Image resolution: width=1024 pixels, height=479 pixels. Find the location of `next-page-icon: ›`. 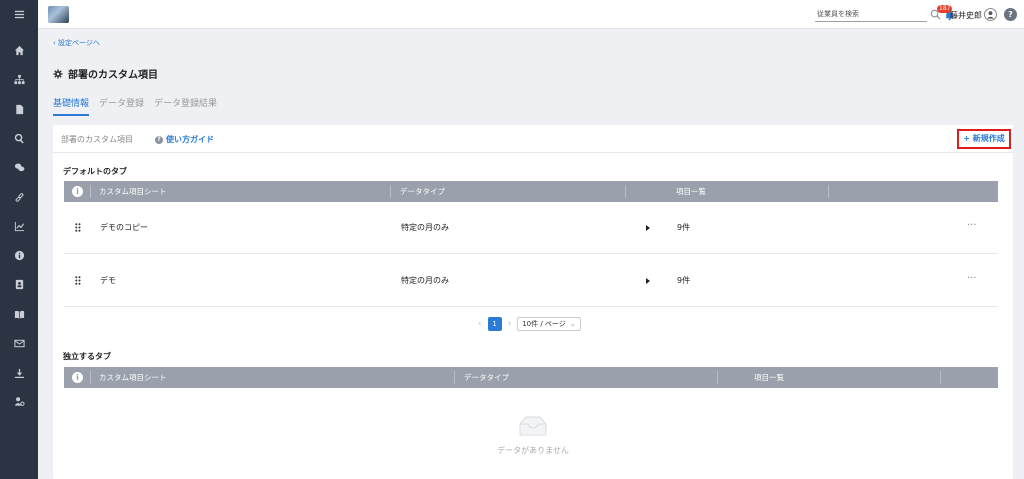

next-page-icon: › is located at coordinates (510, 324).